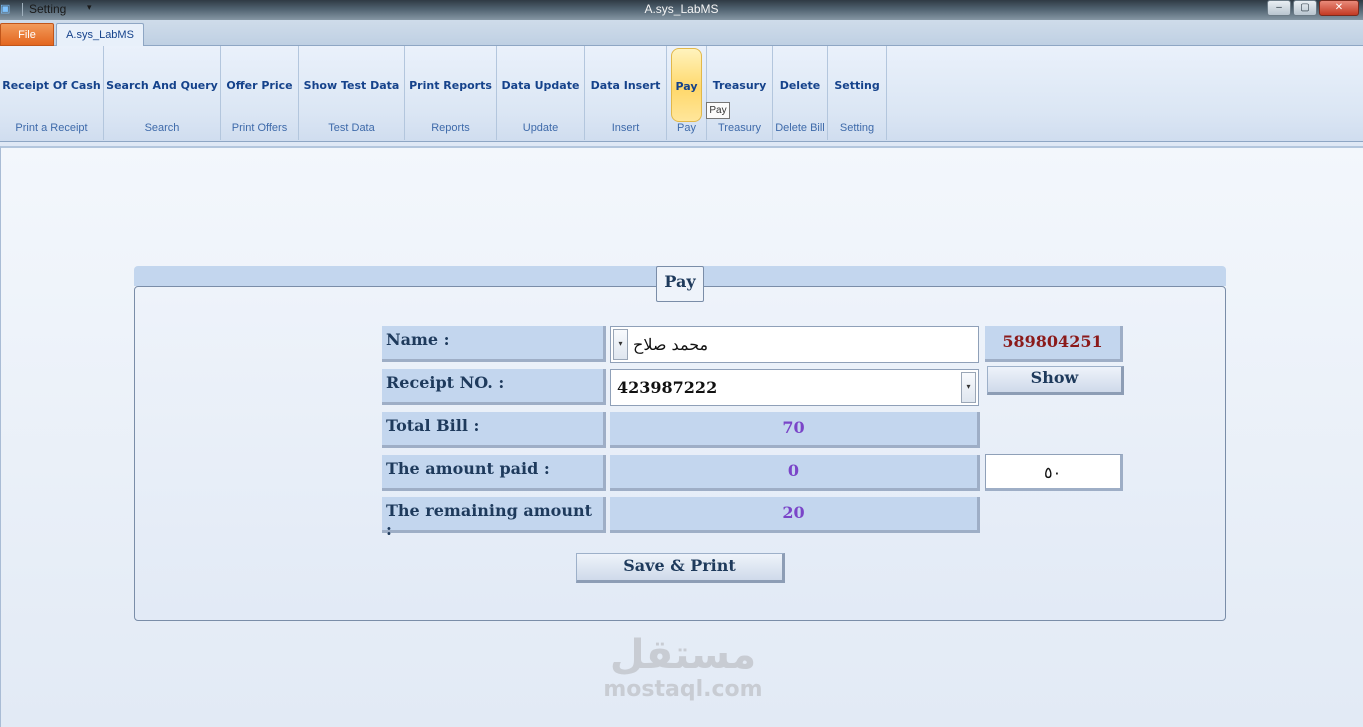  Describe the element at coordinates (494, 387) in the screenshot. I see `receipt-no-label: Receipt NO. :` at that location.